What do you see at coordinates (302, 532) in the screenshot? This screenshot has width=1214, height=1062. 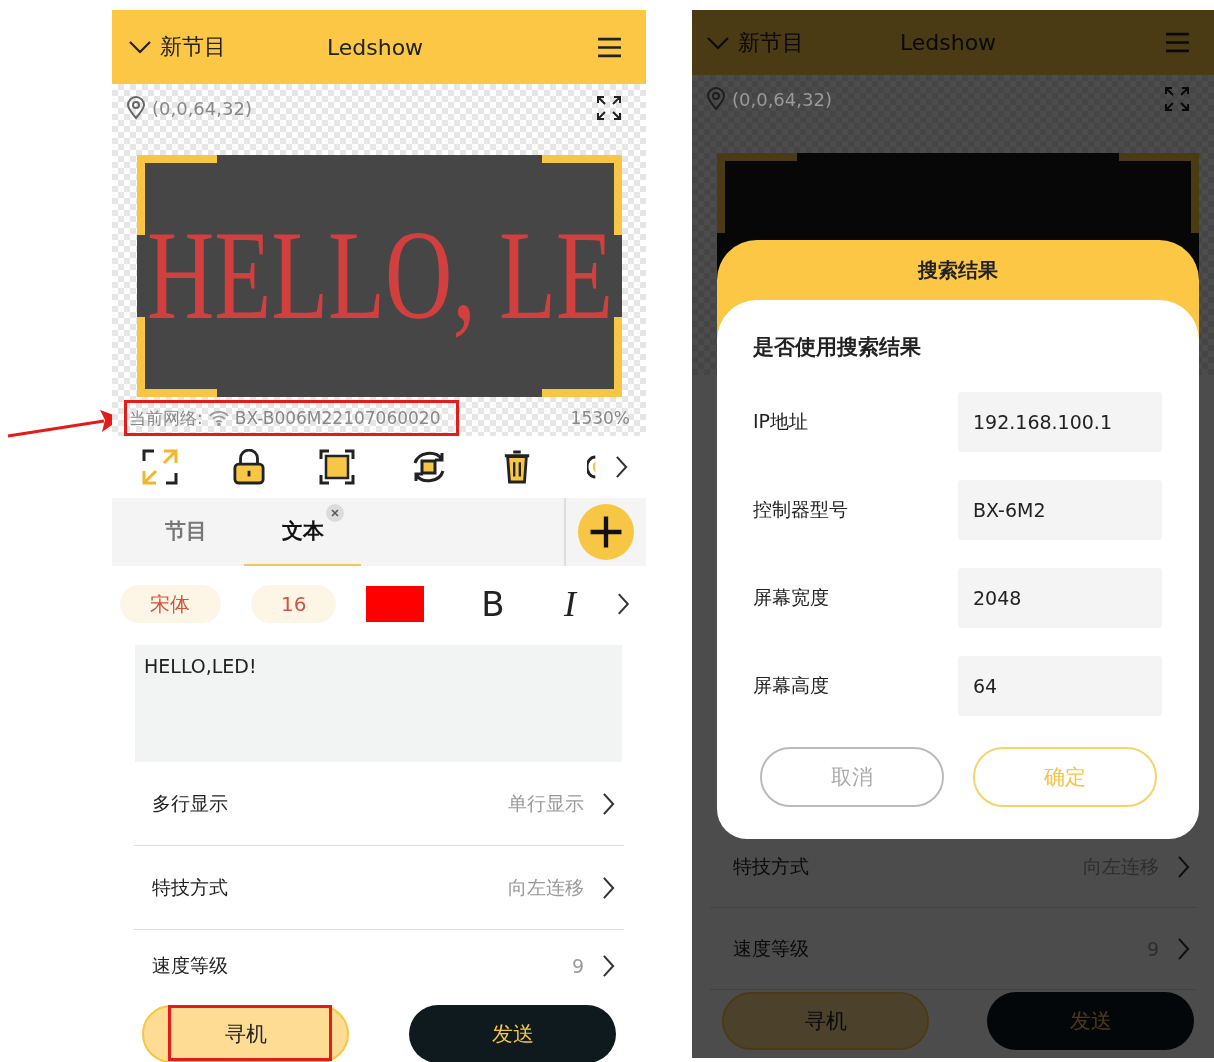 I see `tab: 文本` at bounding box center [302, 532].